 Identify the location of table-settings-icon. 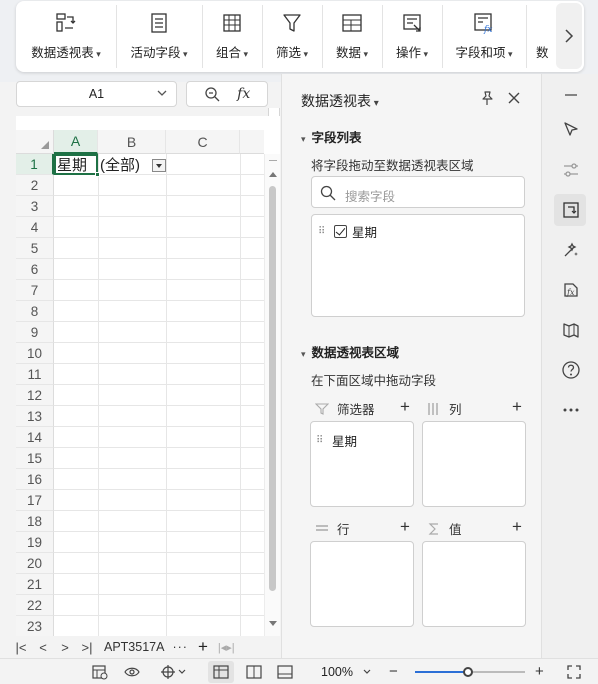
(100, 672).